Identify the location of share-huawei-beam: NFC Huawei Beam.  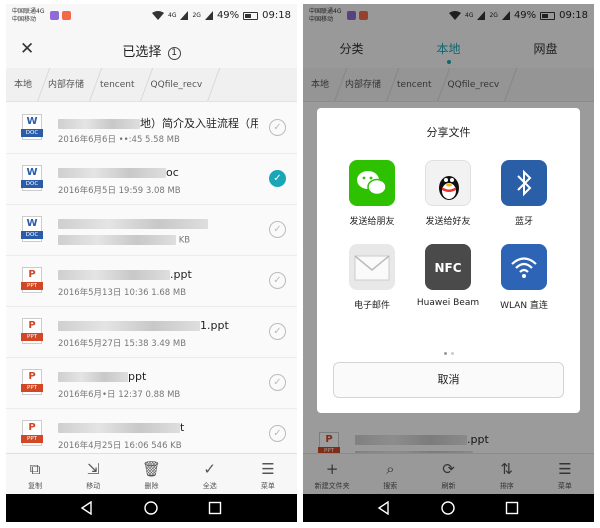
(448, 276).